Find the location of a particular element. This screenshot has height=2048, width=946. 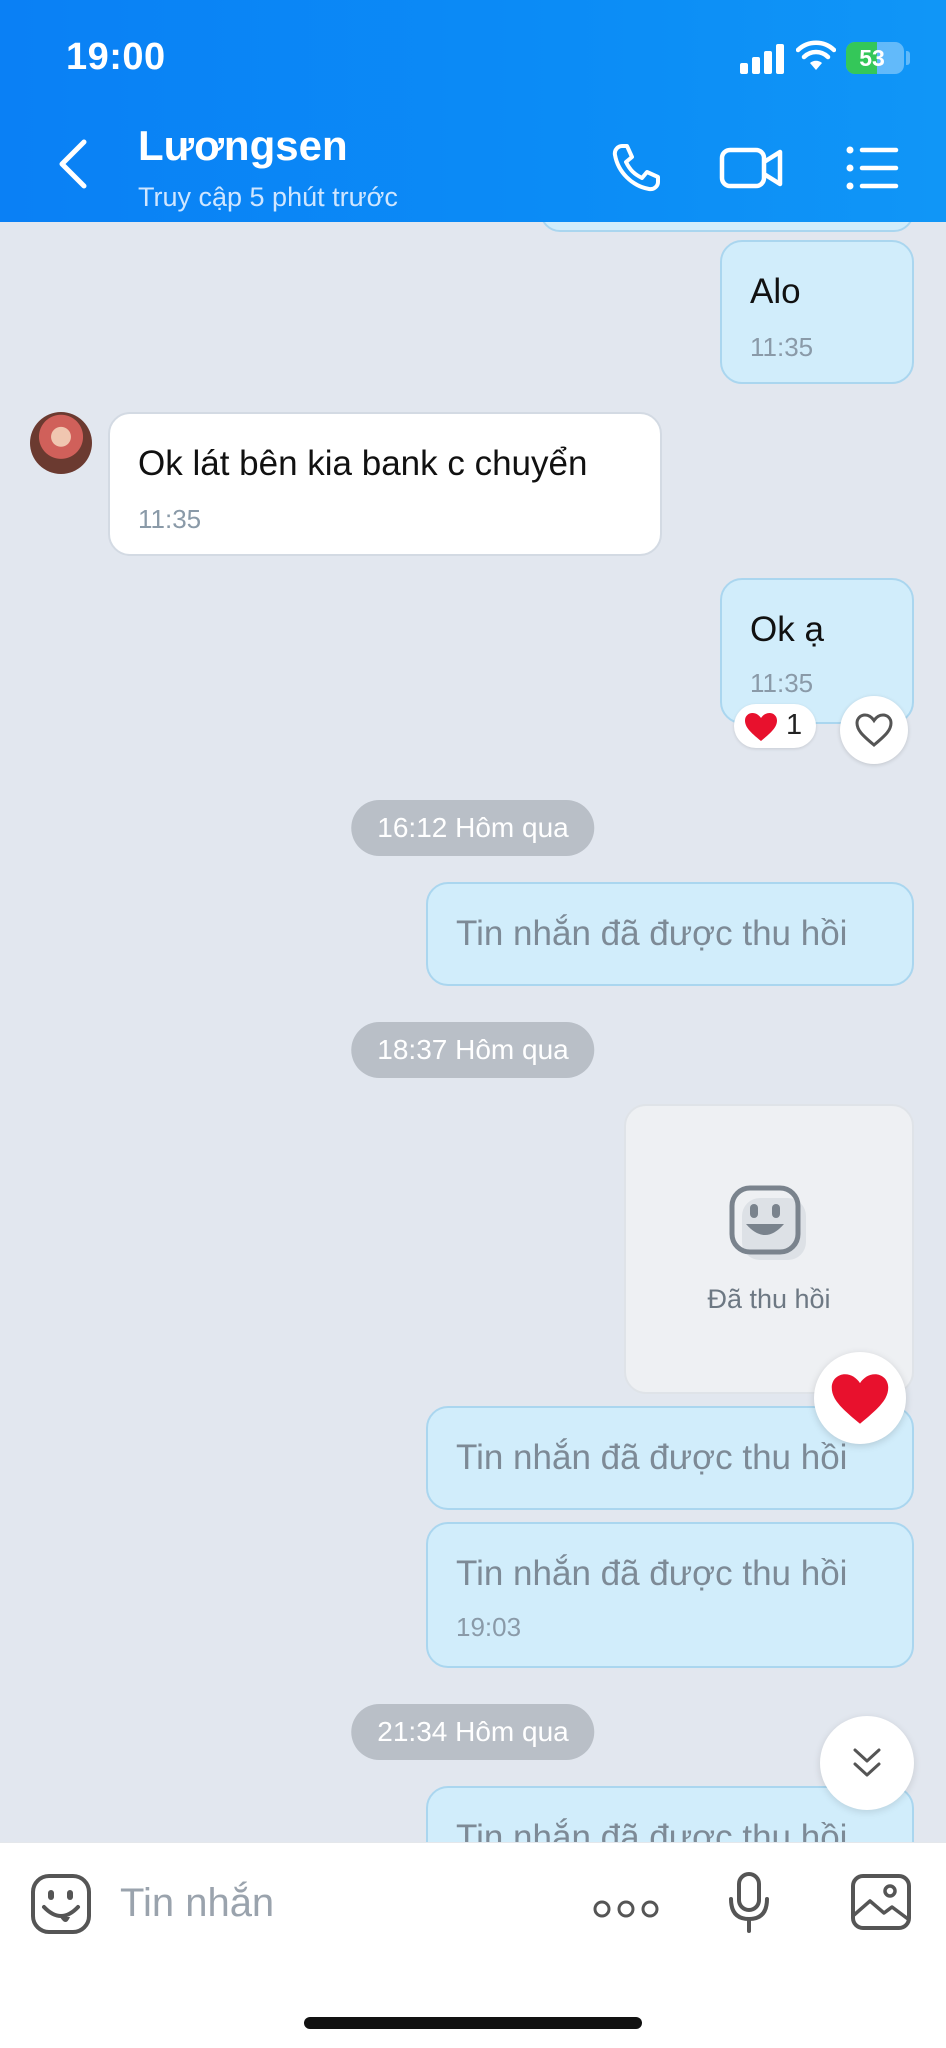

message-time: 19:03 is located at coordinates (489, 1627).